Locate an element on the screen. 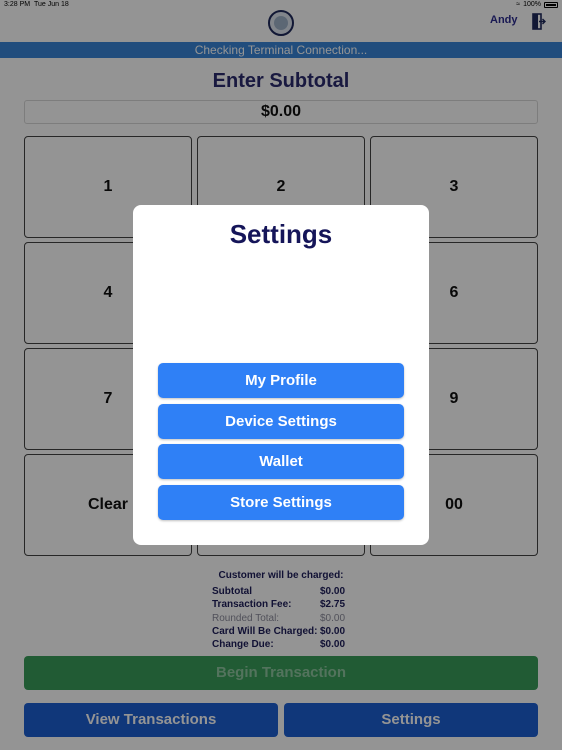  modal-title: Settings is located at coordinates (281, 234).